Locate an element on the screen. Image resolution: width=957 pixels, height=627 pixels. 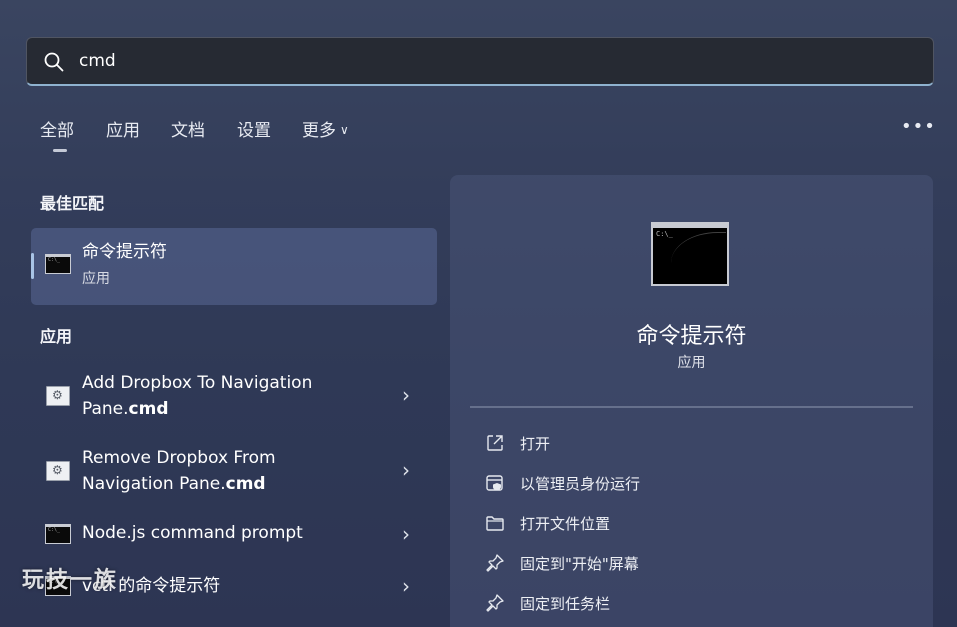
best-match-item: 命令提示符 应用 is located at coordinates (234, 266).